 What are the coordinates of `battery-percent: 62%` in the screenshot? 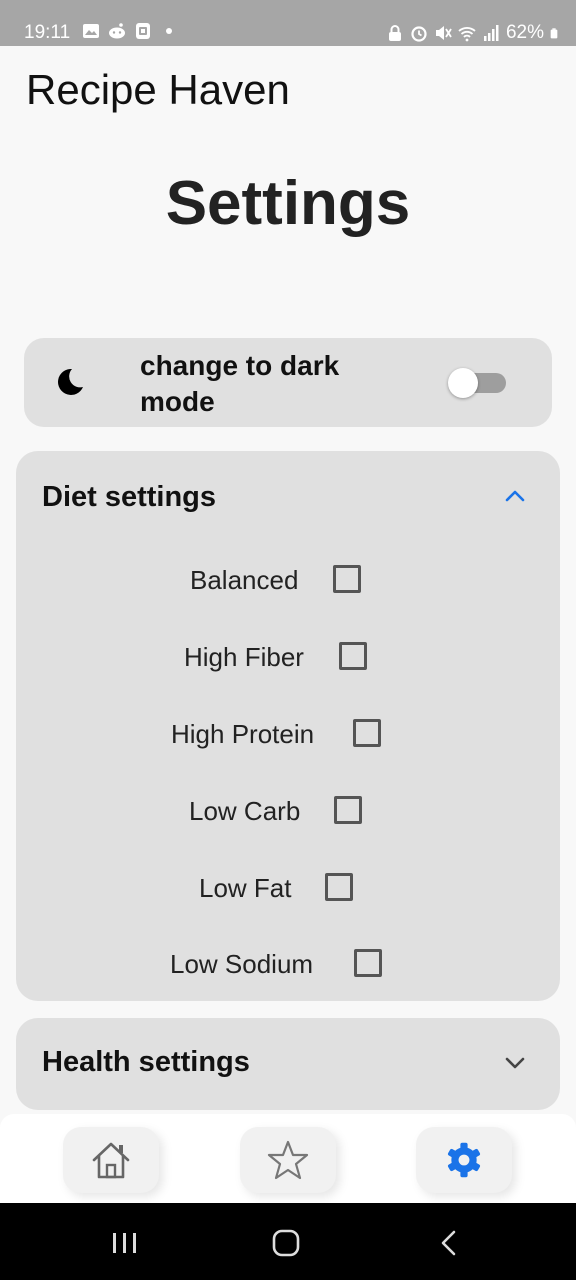 It's located at (524, 32).